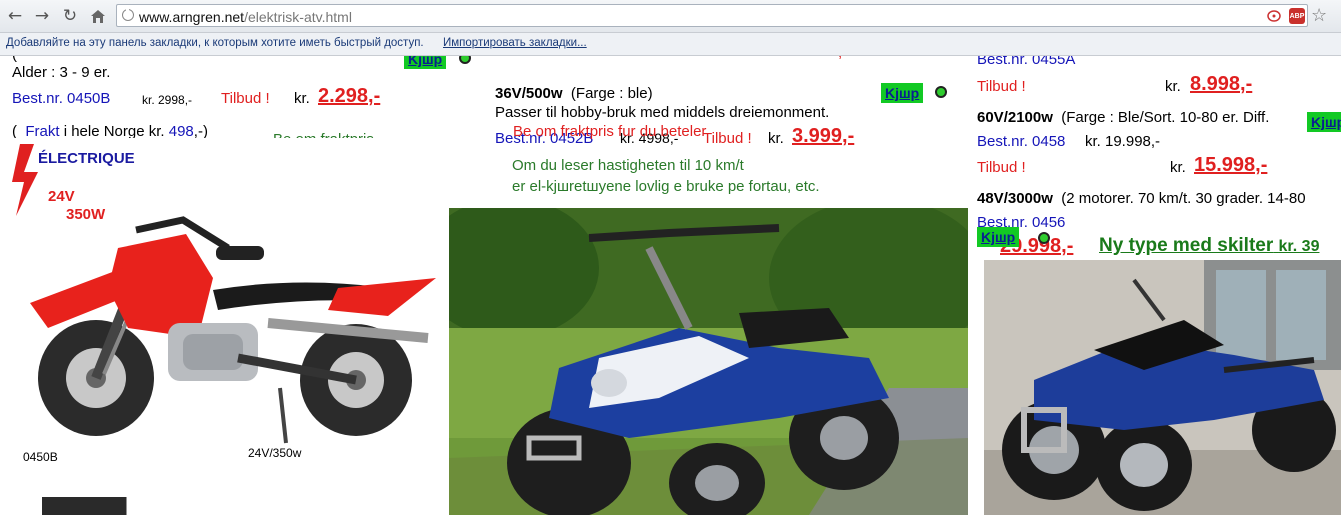 The image size is (1341, 515). What do you see at coordinates (1021, 141) in the screenshot?
I see `product-number: Best.nr. 0458` at bounding box center [1021, 141].